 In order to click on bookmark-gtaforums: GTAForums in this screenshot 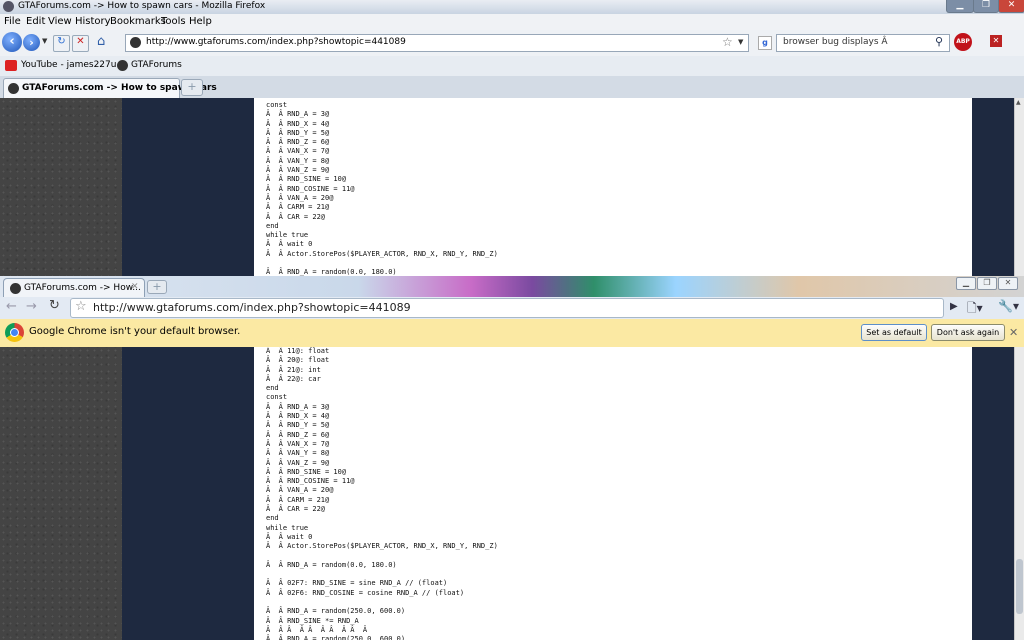, I will do `click(156, 65)`.